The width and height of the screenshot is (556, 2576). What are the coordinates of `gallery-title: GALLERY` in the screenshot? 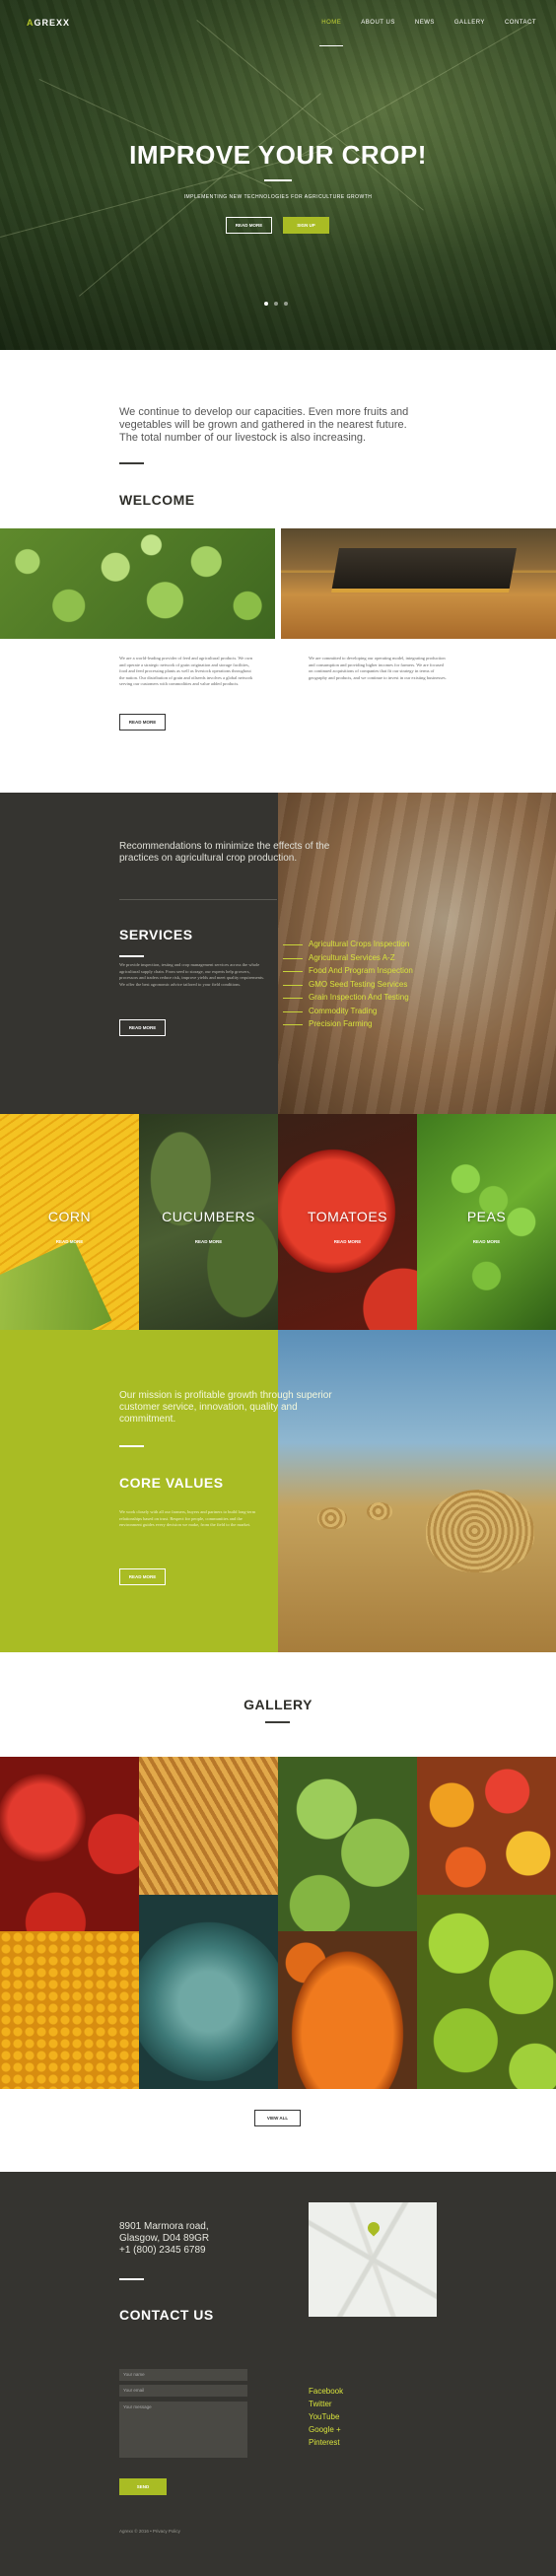 It's located at (278, 1705).